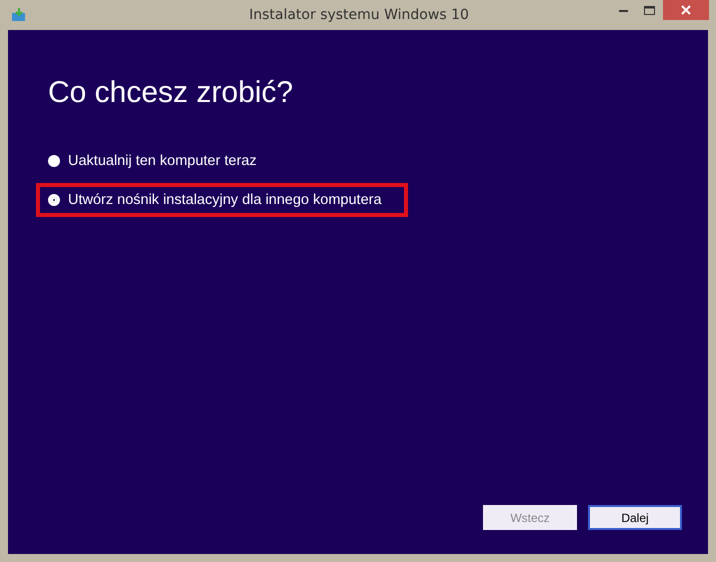  Describe the element at coordinates (635, 517) in the screenshot. I see `next-button: Dalej` at that location.